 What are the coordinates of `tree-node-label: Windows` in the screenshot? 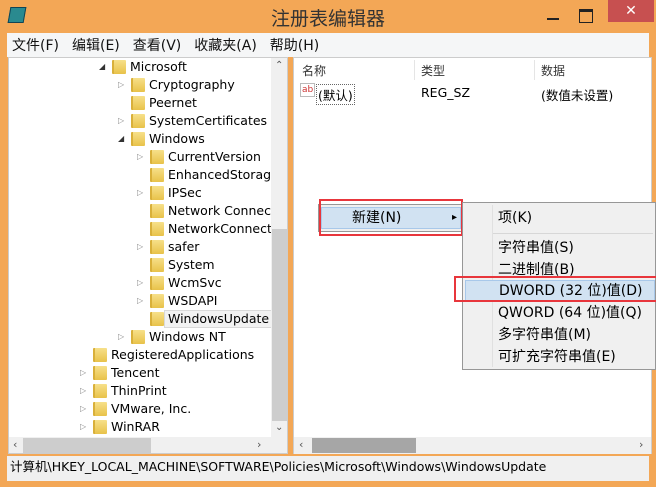 It's located at (177, 138).